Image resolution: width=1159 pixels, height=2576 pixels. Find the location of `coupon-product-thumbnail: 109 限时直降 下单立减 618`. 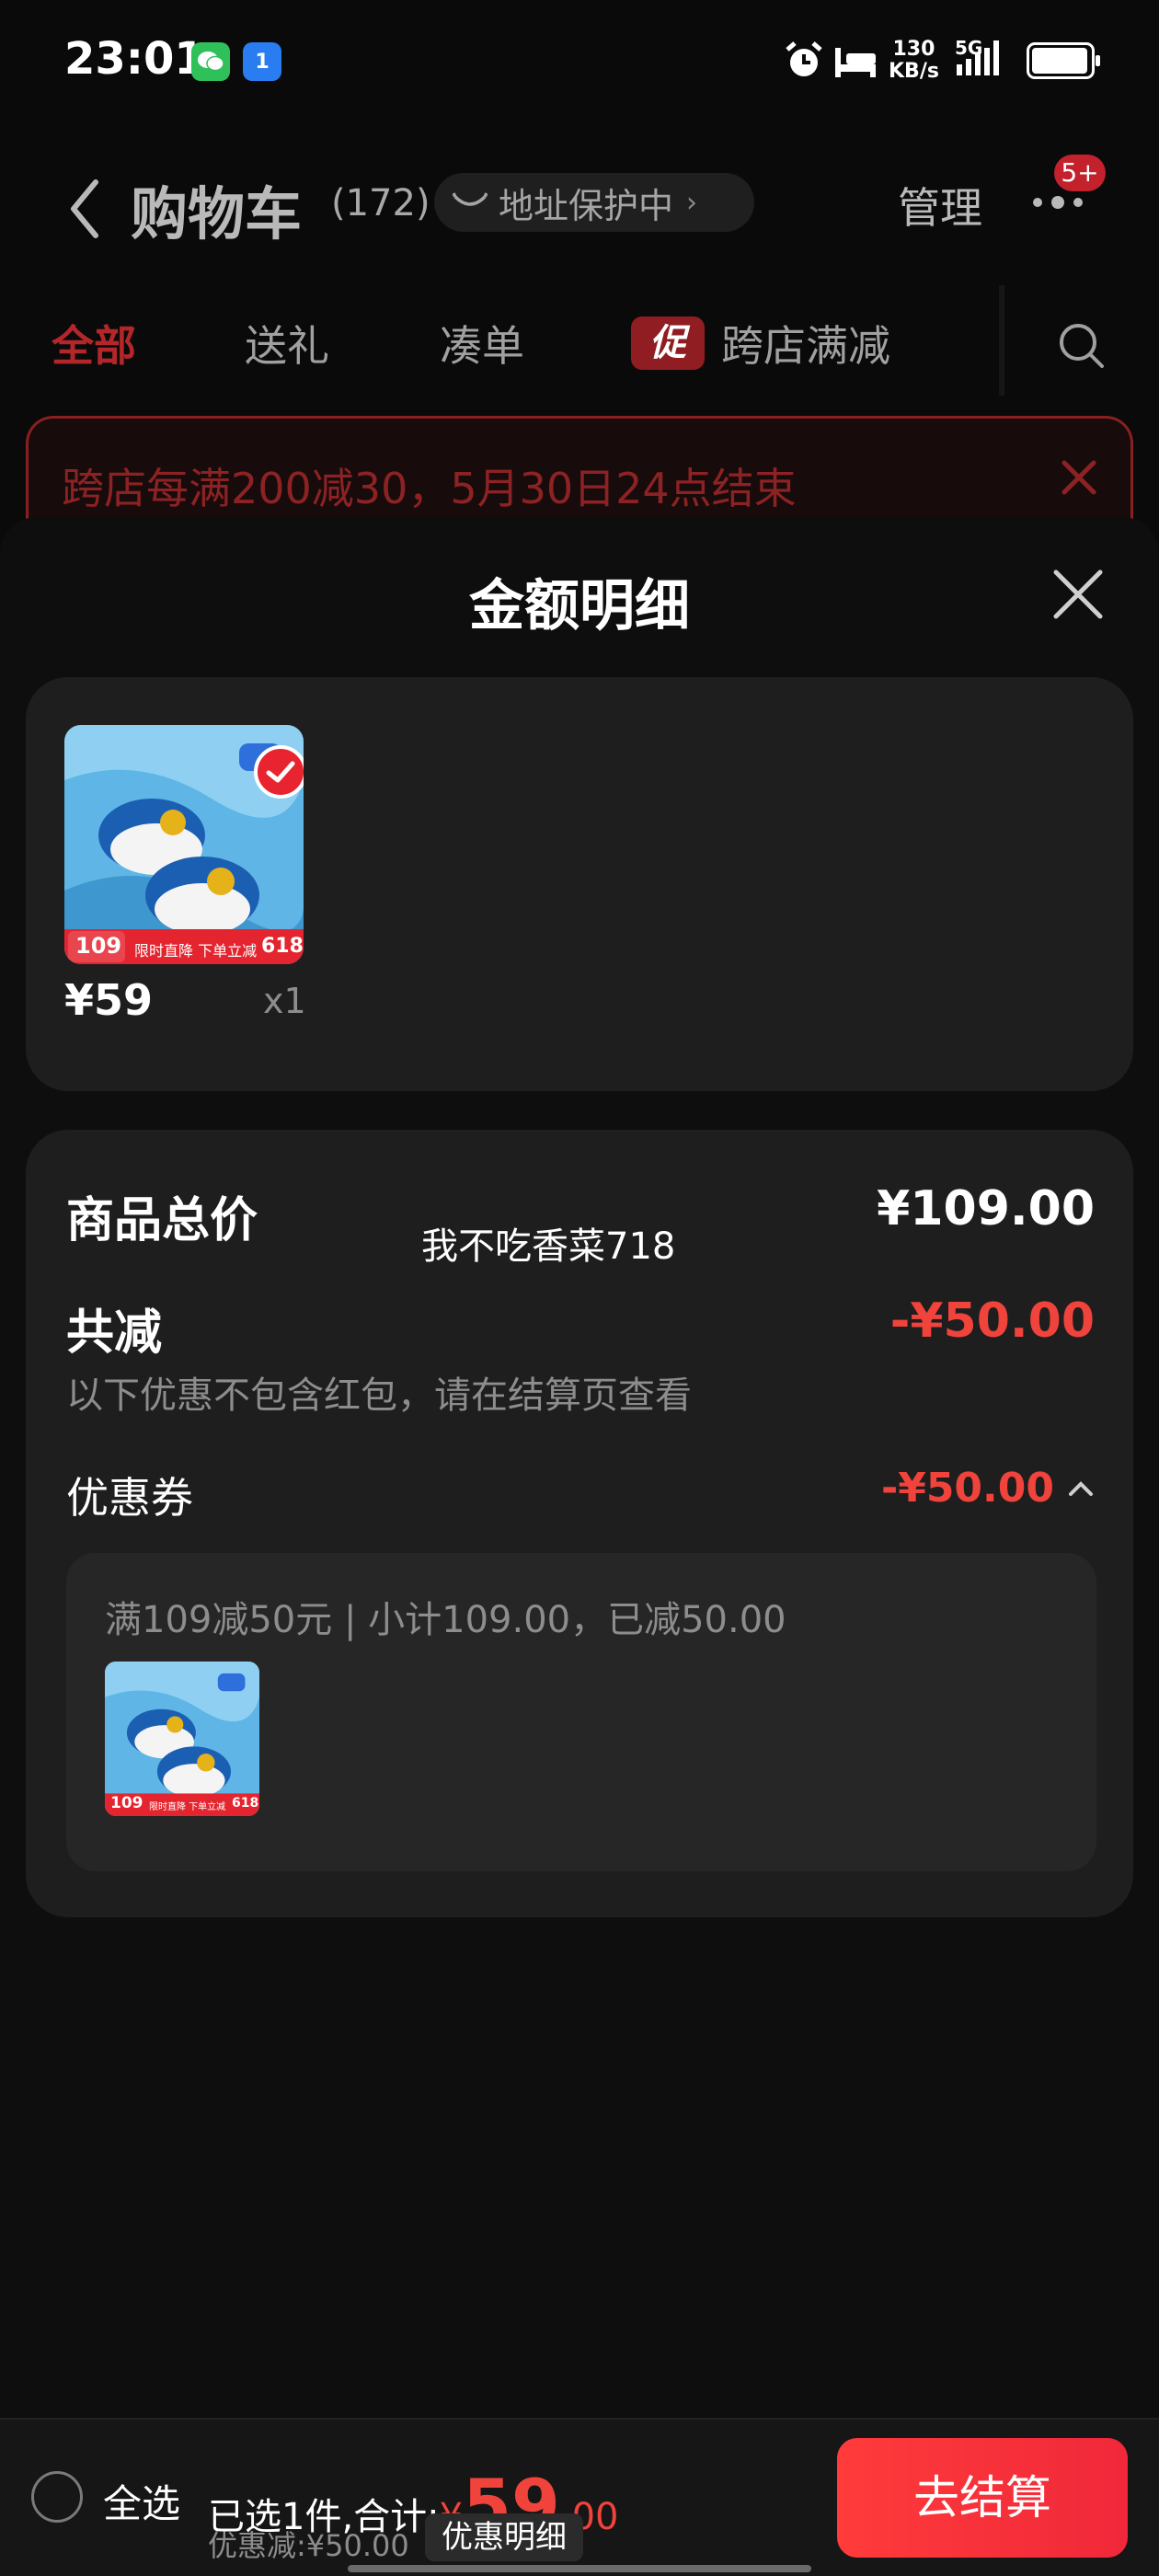

coupon-product-thumbnail: 109 限时直降 下单立减 618 is located at coordinates (182, 1739).